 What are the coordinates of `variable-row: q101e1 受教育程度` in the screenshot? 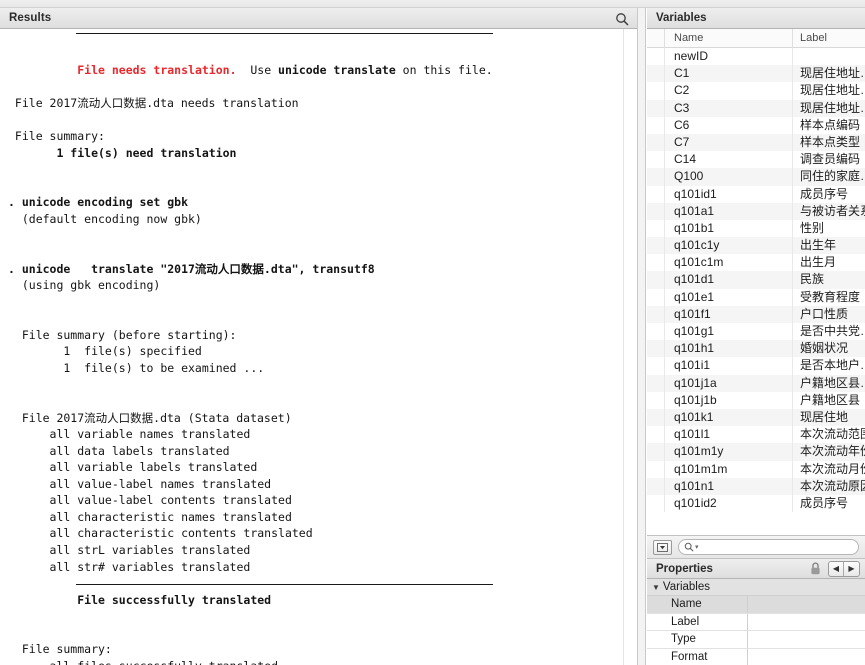 It's located at (756, 297).